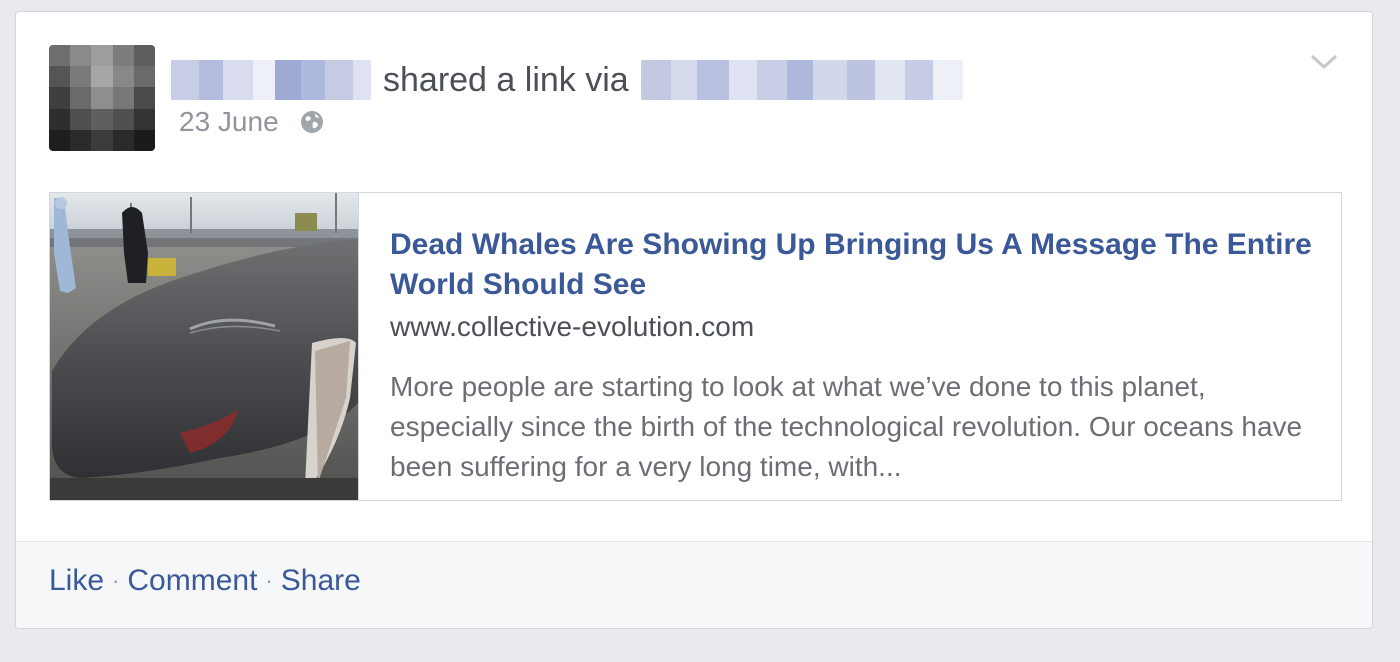 The width and height of the screenshot is (1400, 662). Describe the element at coordinates (312, 122) in the screenshot. I see `globe-icon` at that location.